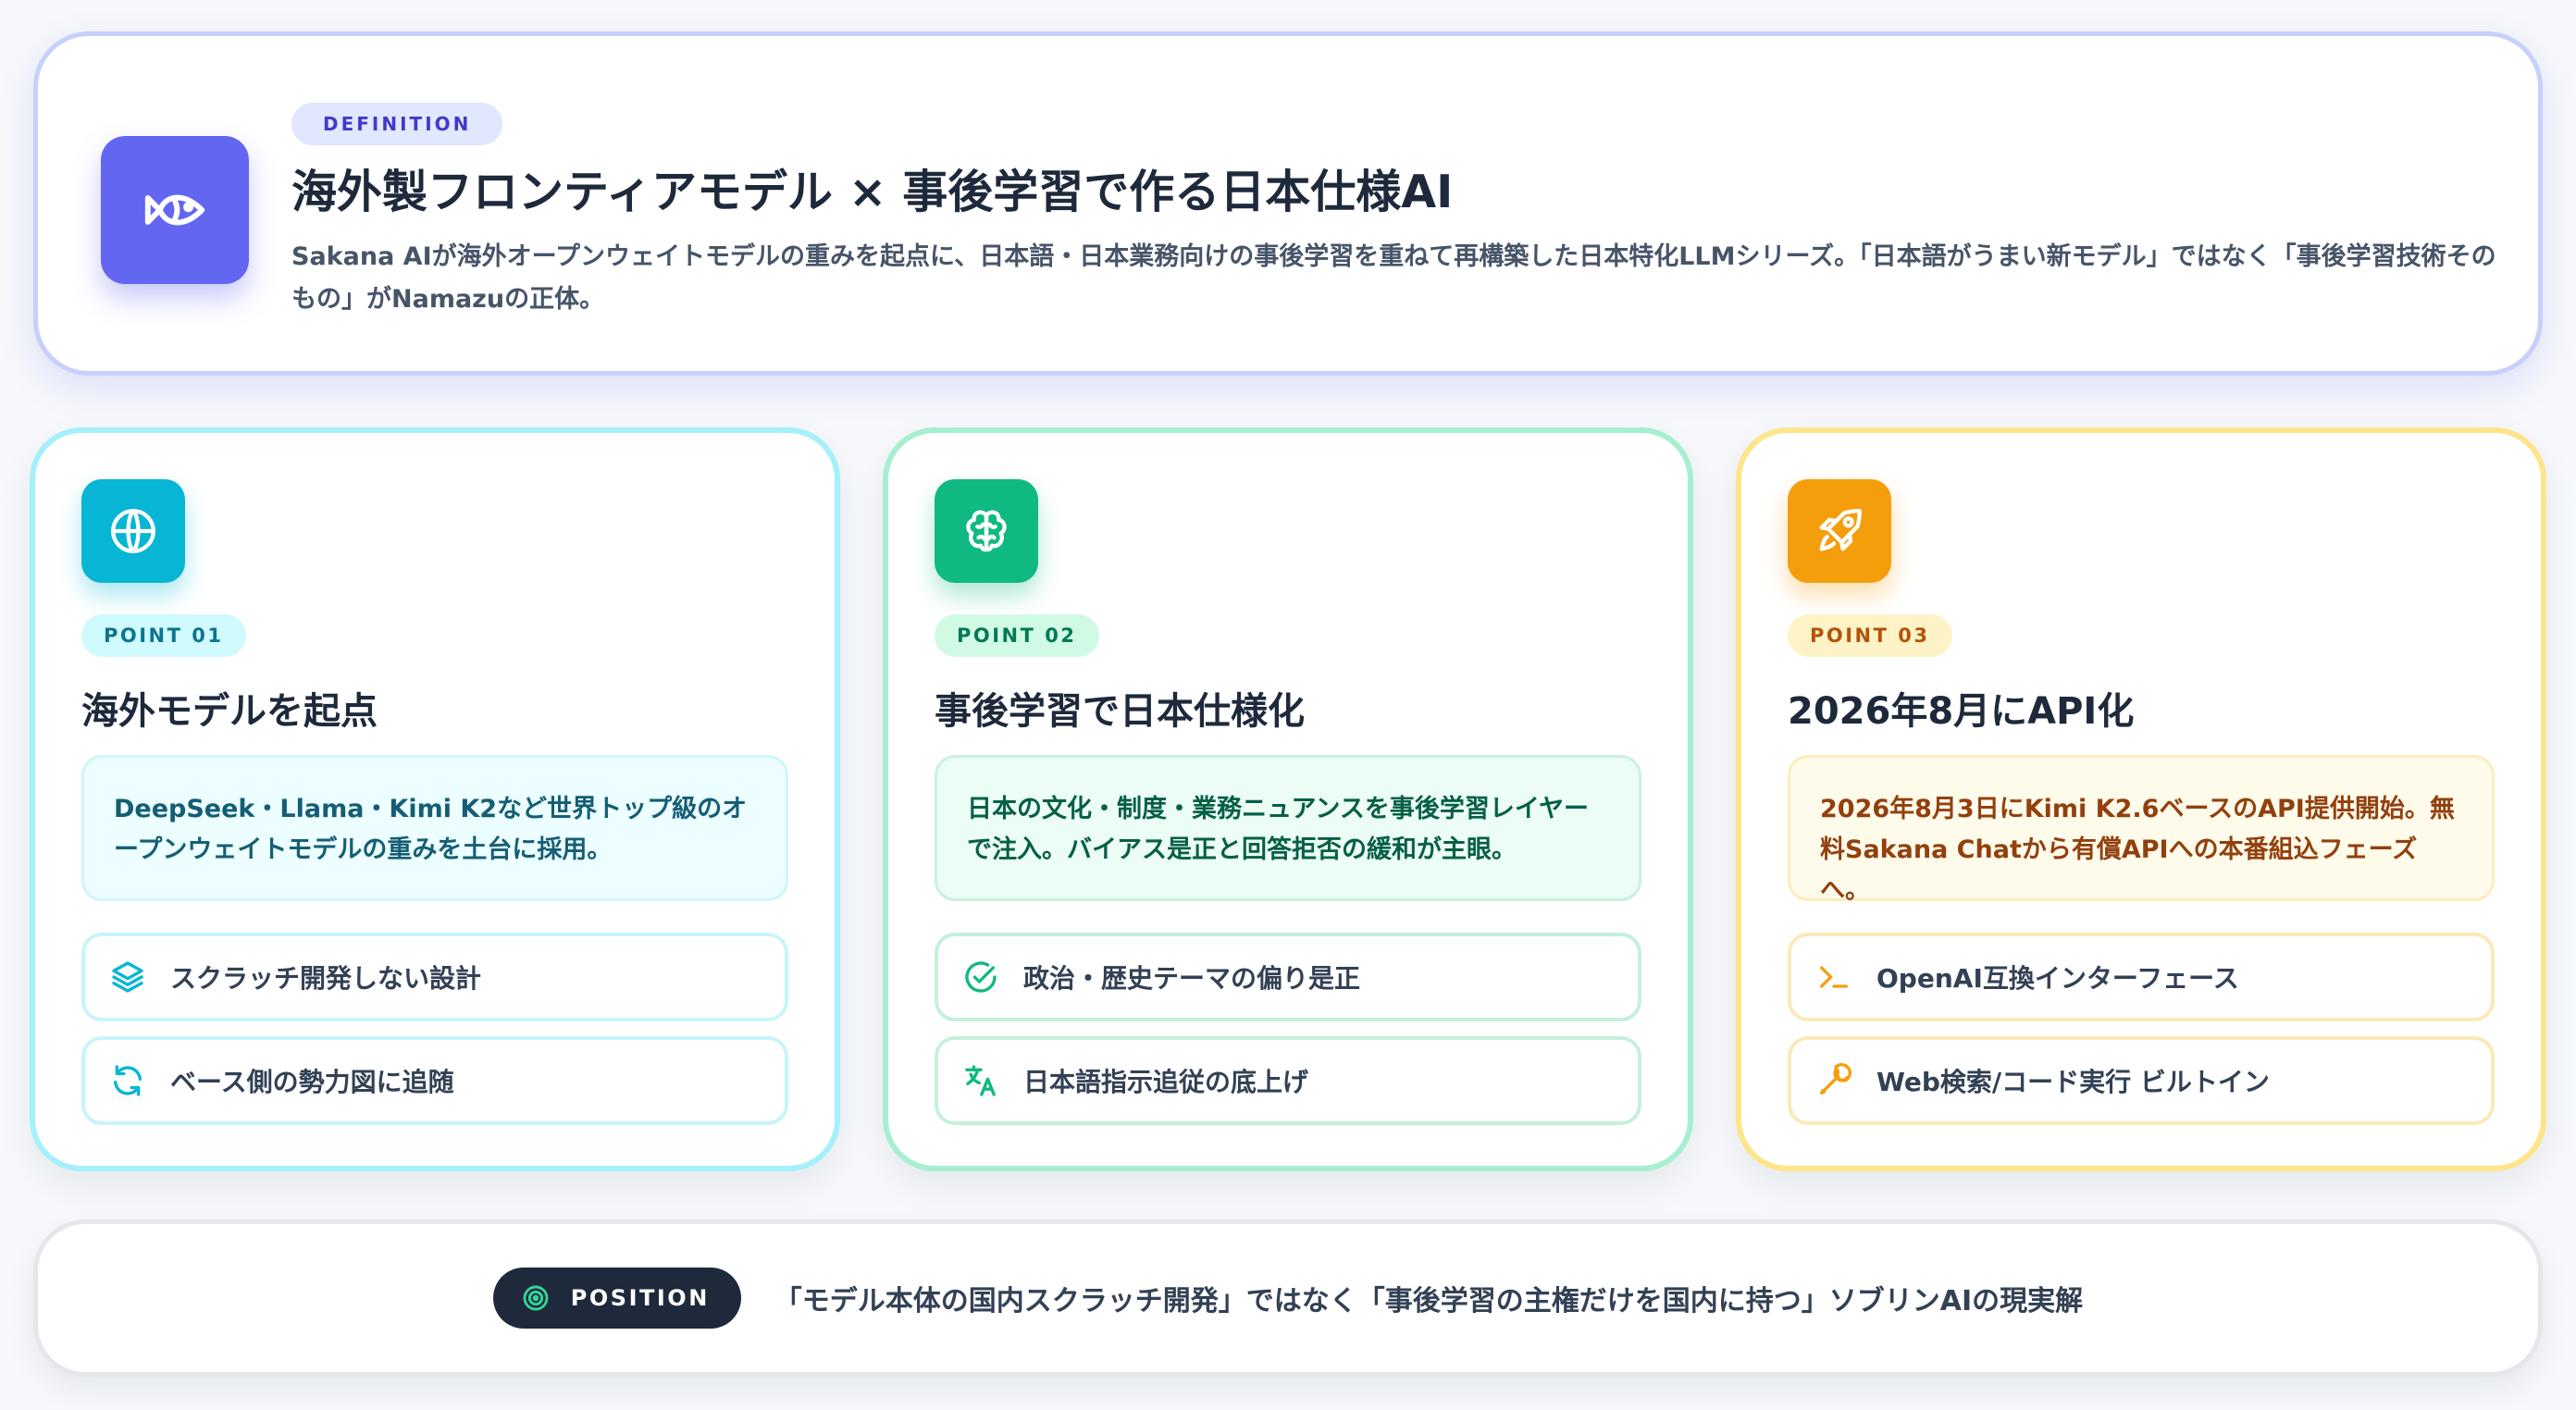 Image resolution: width=2576 pixels, height=1410 pixels. Describe the element at coordinates (1870, 635) in the screenshot. I see `point-badge: POINT 03` at that location.